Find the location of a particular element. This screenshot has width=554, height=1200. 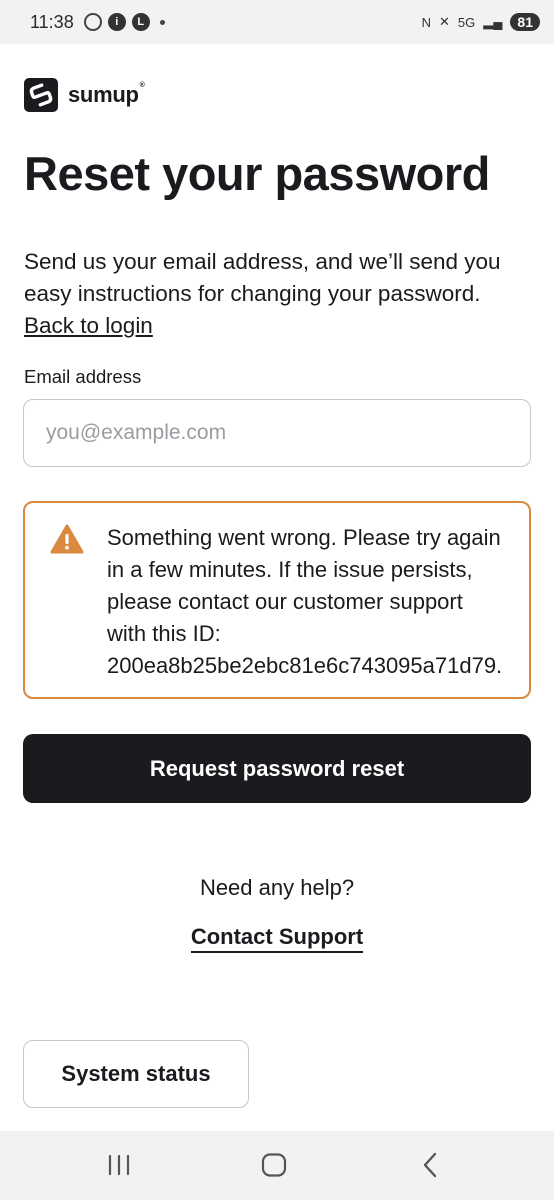

navigation-bar is located at coordinates (277, 1165).